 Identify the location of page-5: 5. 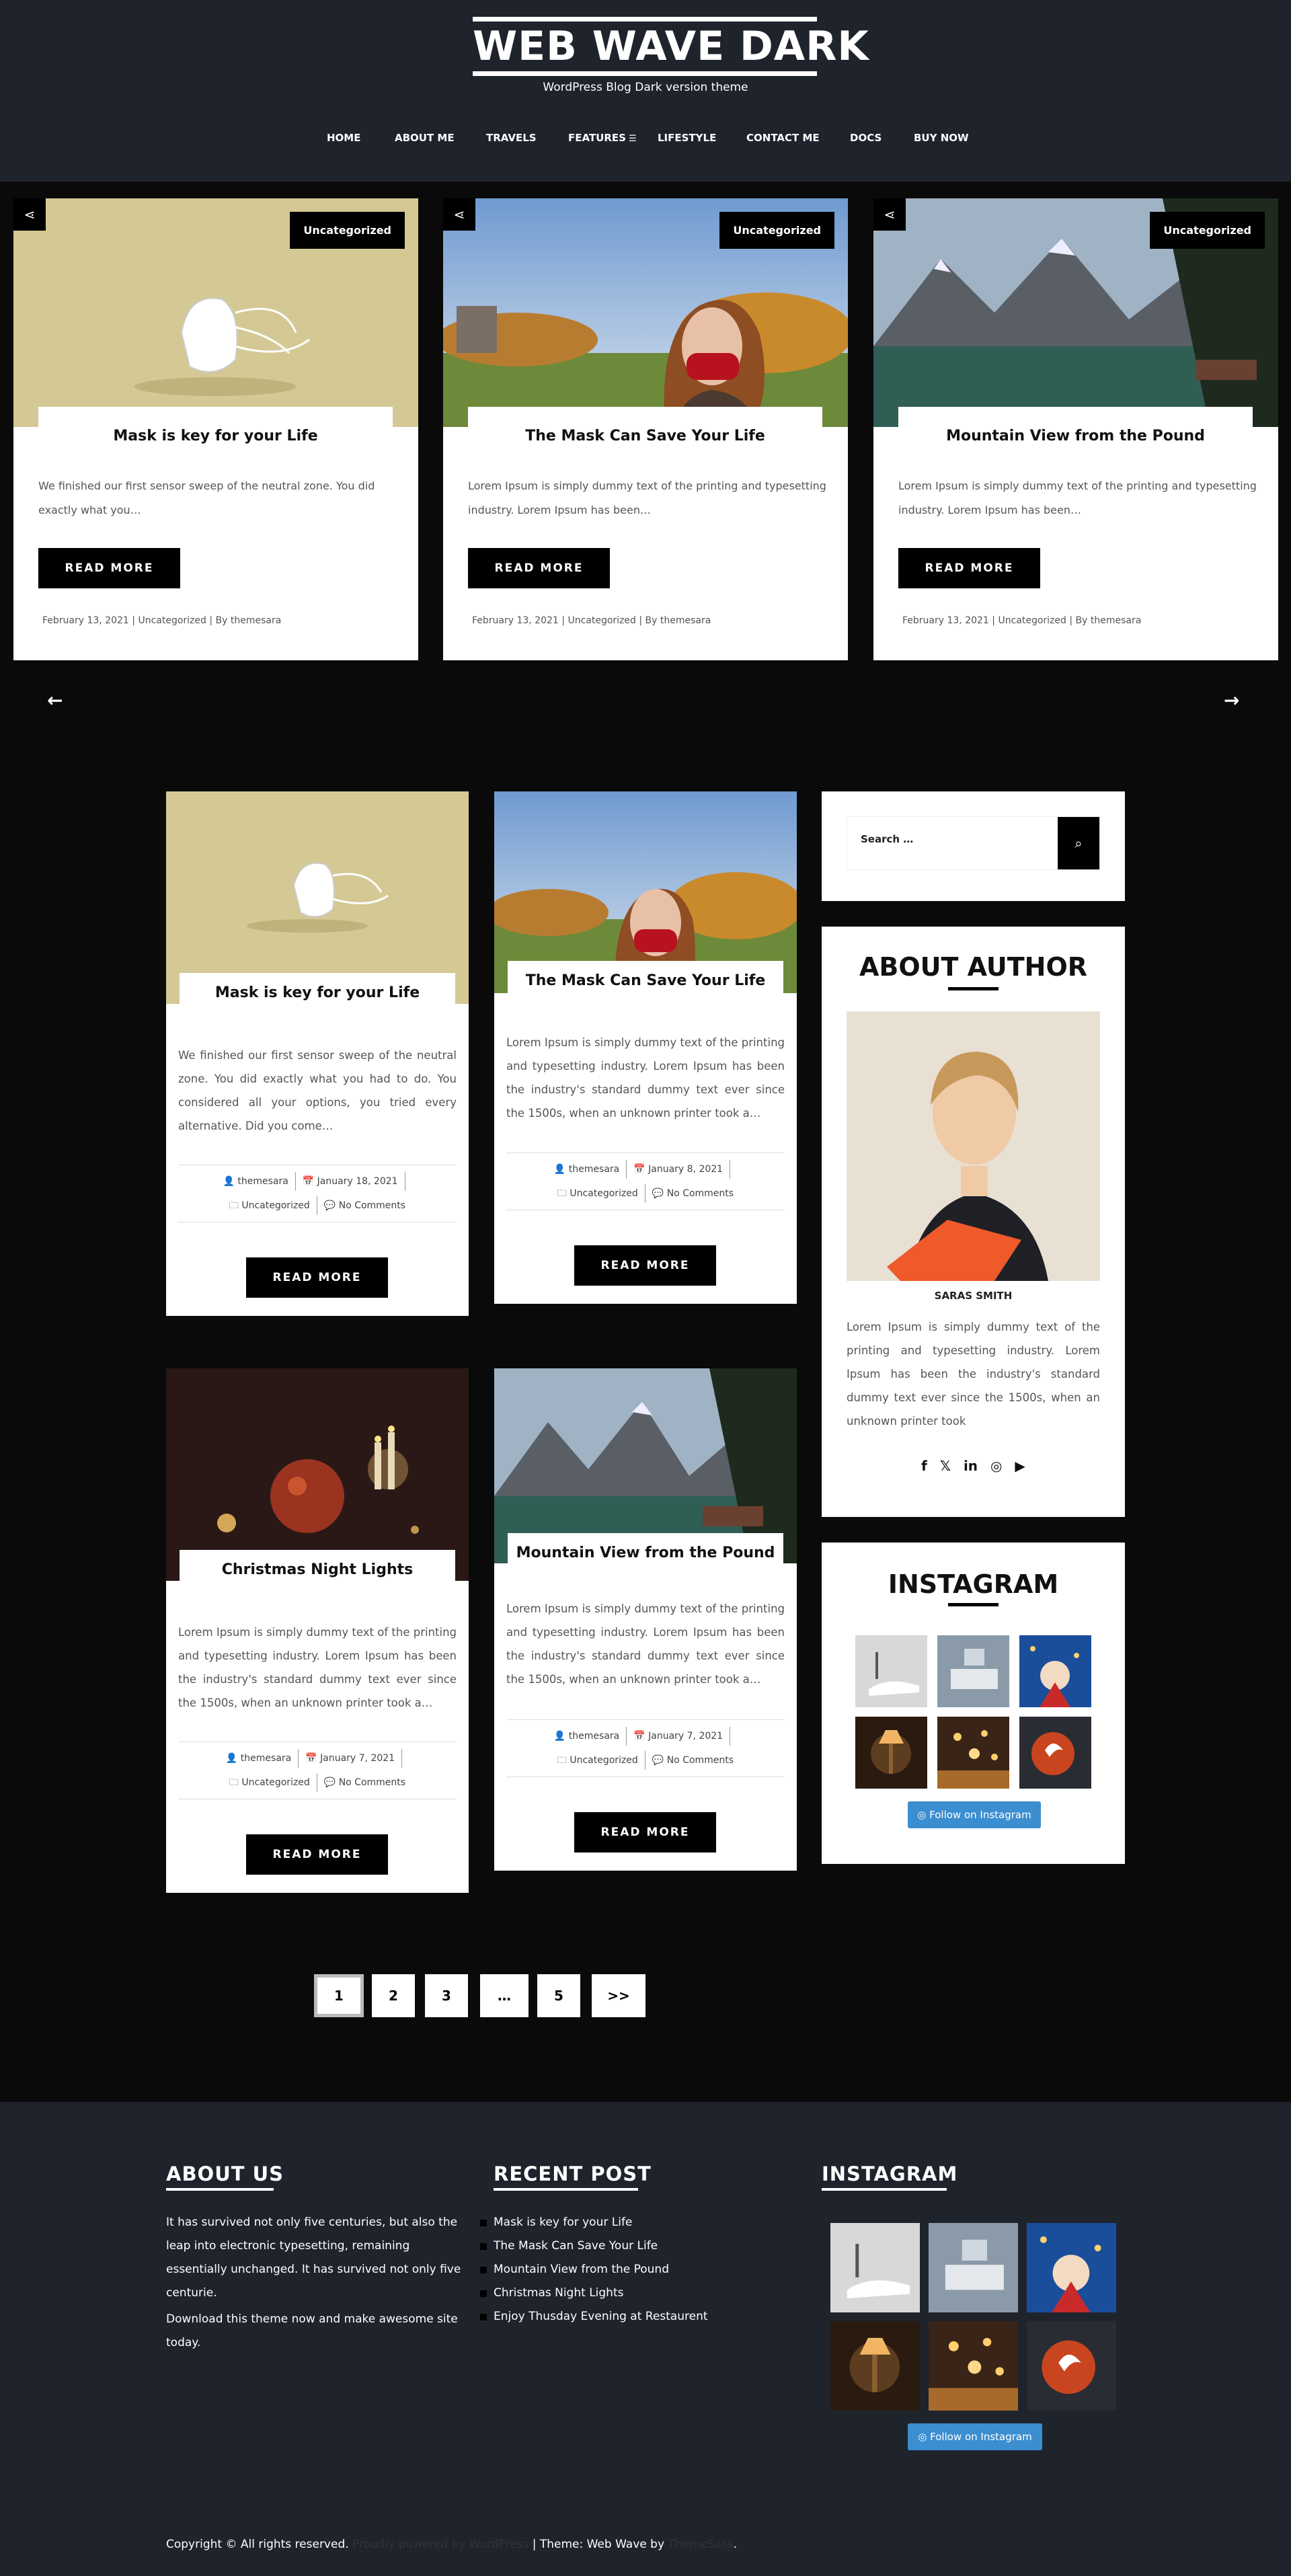
(558, 1996).